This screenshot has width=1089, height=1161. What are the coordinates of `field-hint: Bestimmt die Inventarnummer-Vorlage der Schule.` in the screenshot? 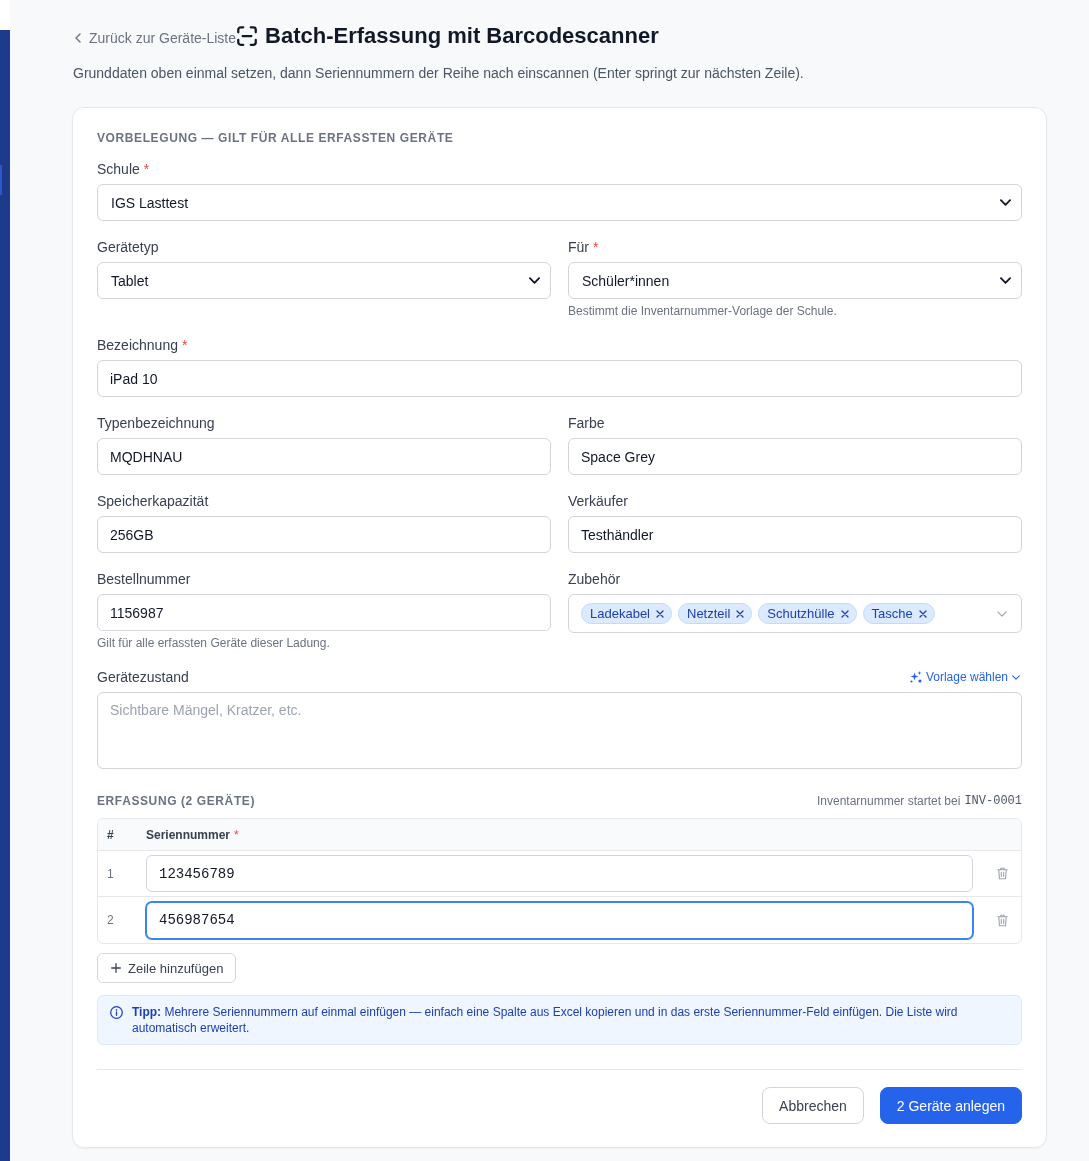 It's located at (703, 311).